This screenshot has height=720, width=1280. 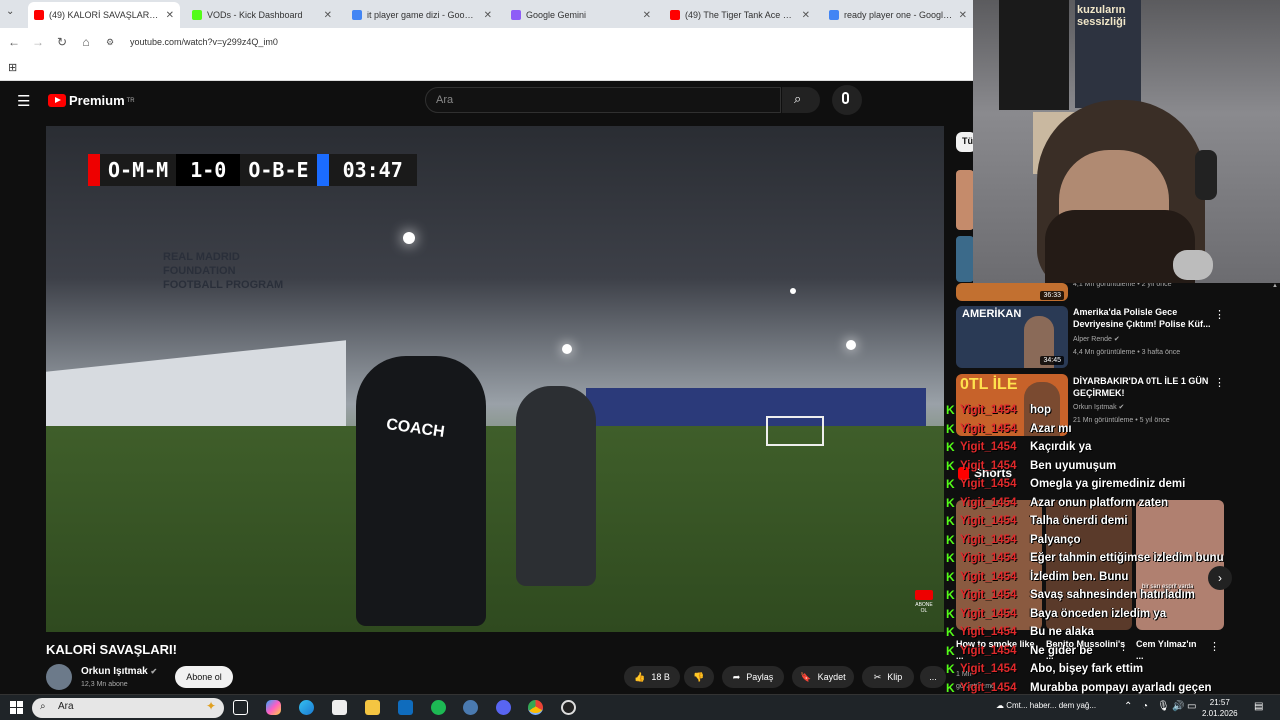 What do you see at coordinates (699, 677) in the screenshot?
I see `dislike-button: 👎` at bounding box center [699, 677].